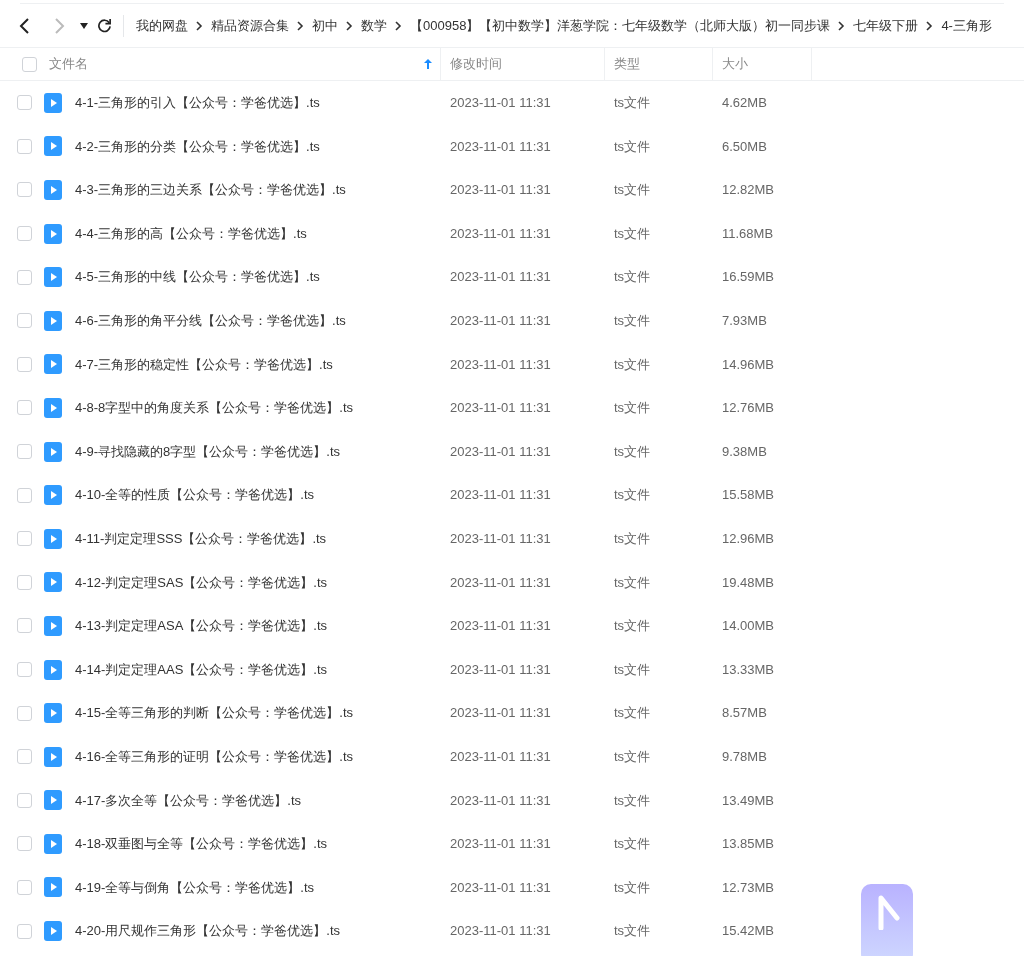 The image size is (1024, 956). I want to click on sort-up-icon, so click(428, 64).